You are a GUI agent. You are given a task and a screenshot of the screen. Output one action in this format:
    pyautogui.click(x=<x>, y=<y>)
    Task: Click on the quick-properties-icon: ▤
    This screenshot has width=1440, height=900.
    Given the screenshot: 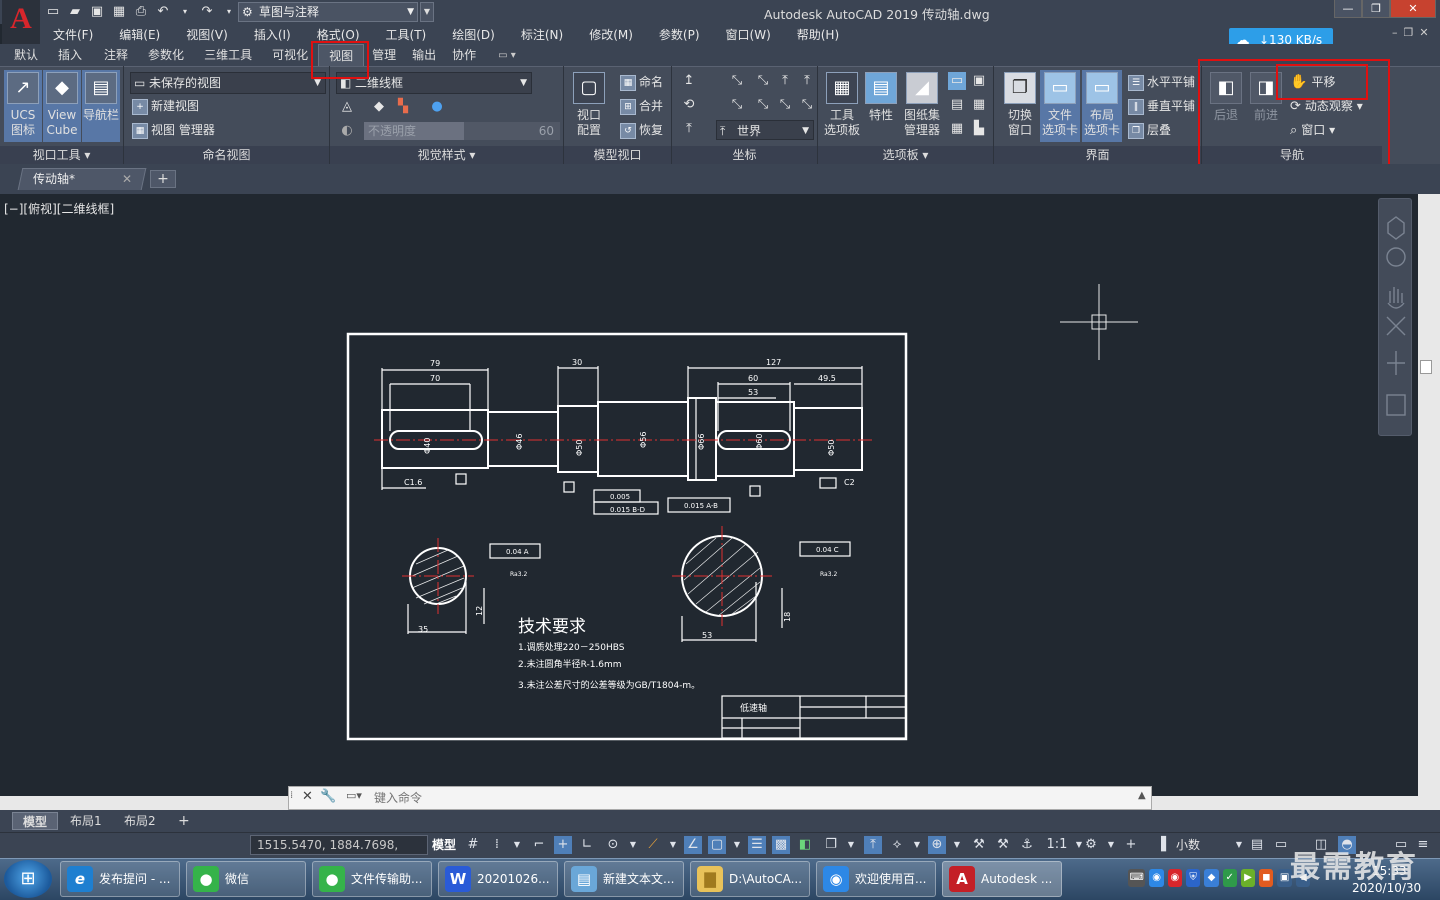 What is the action you would take?
    pyautogui.click(x=1257, y=845)
    